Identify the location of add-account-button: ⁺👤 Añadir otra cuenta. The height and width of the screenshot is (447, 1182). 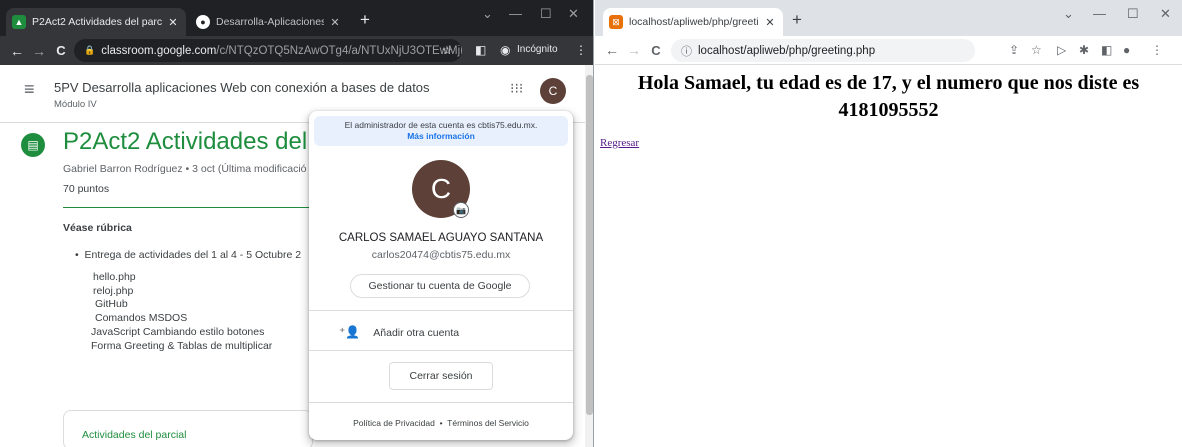
(399, 332).